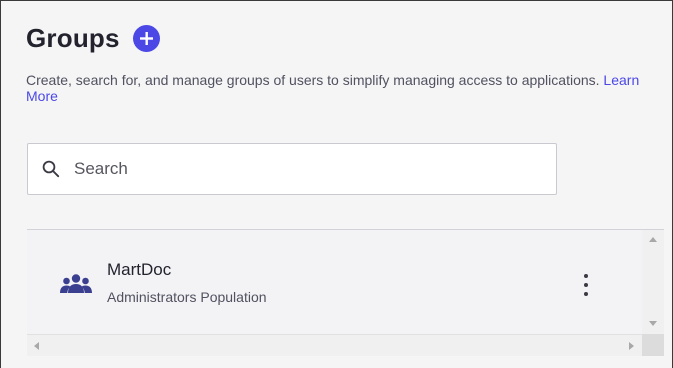 This screenshot has height=368, width=673. Describe the element at coordinates (631, 346) in the screenshot. I see `scroll-right-arrow-icon` at that location.